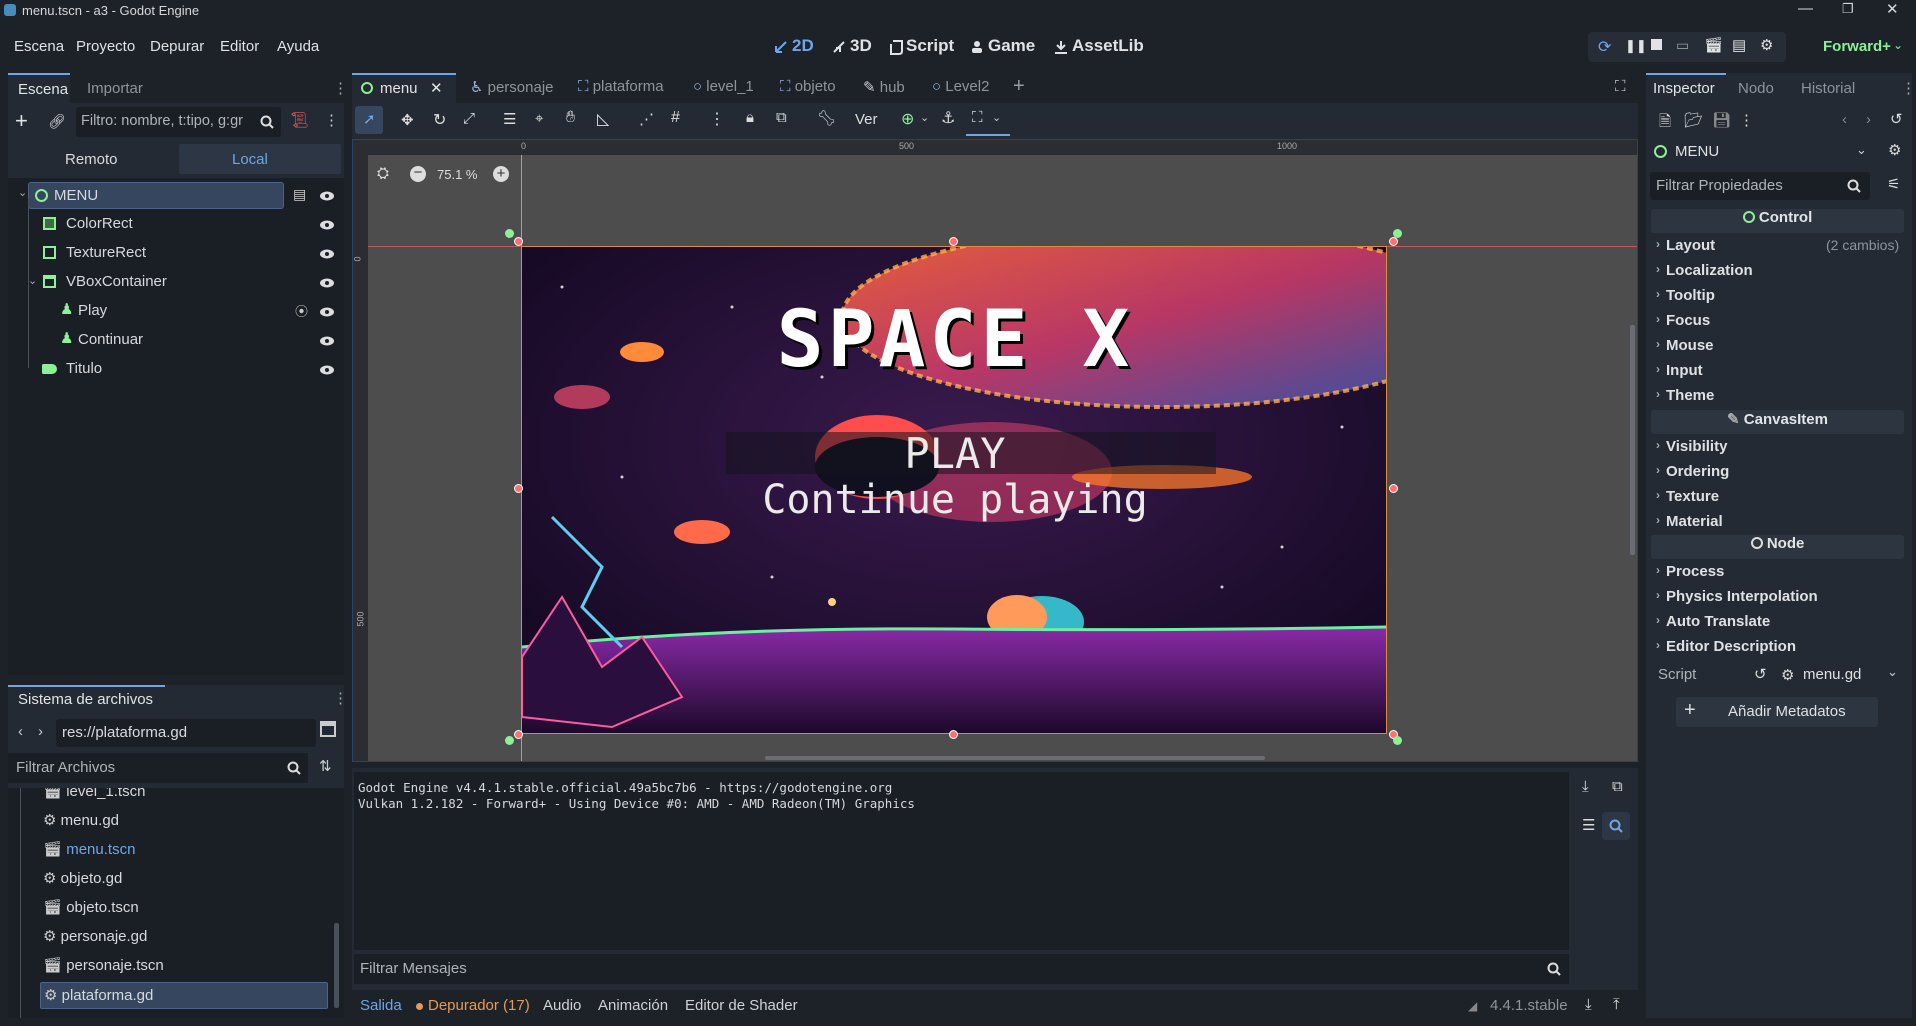 Image resolution: width=1916 pixels, height=1026 pixels. I want to click on scrollbar, so click(336, 965).